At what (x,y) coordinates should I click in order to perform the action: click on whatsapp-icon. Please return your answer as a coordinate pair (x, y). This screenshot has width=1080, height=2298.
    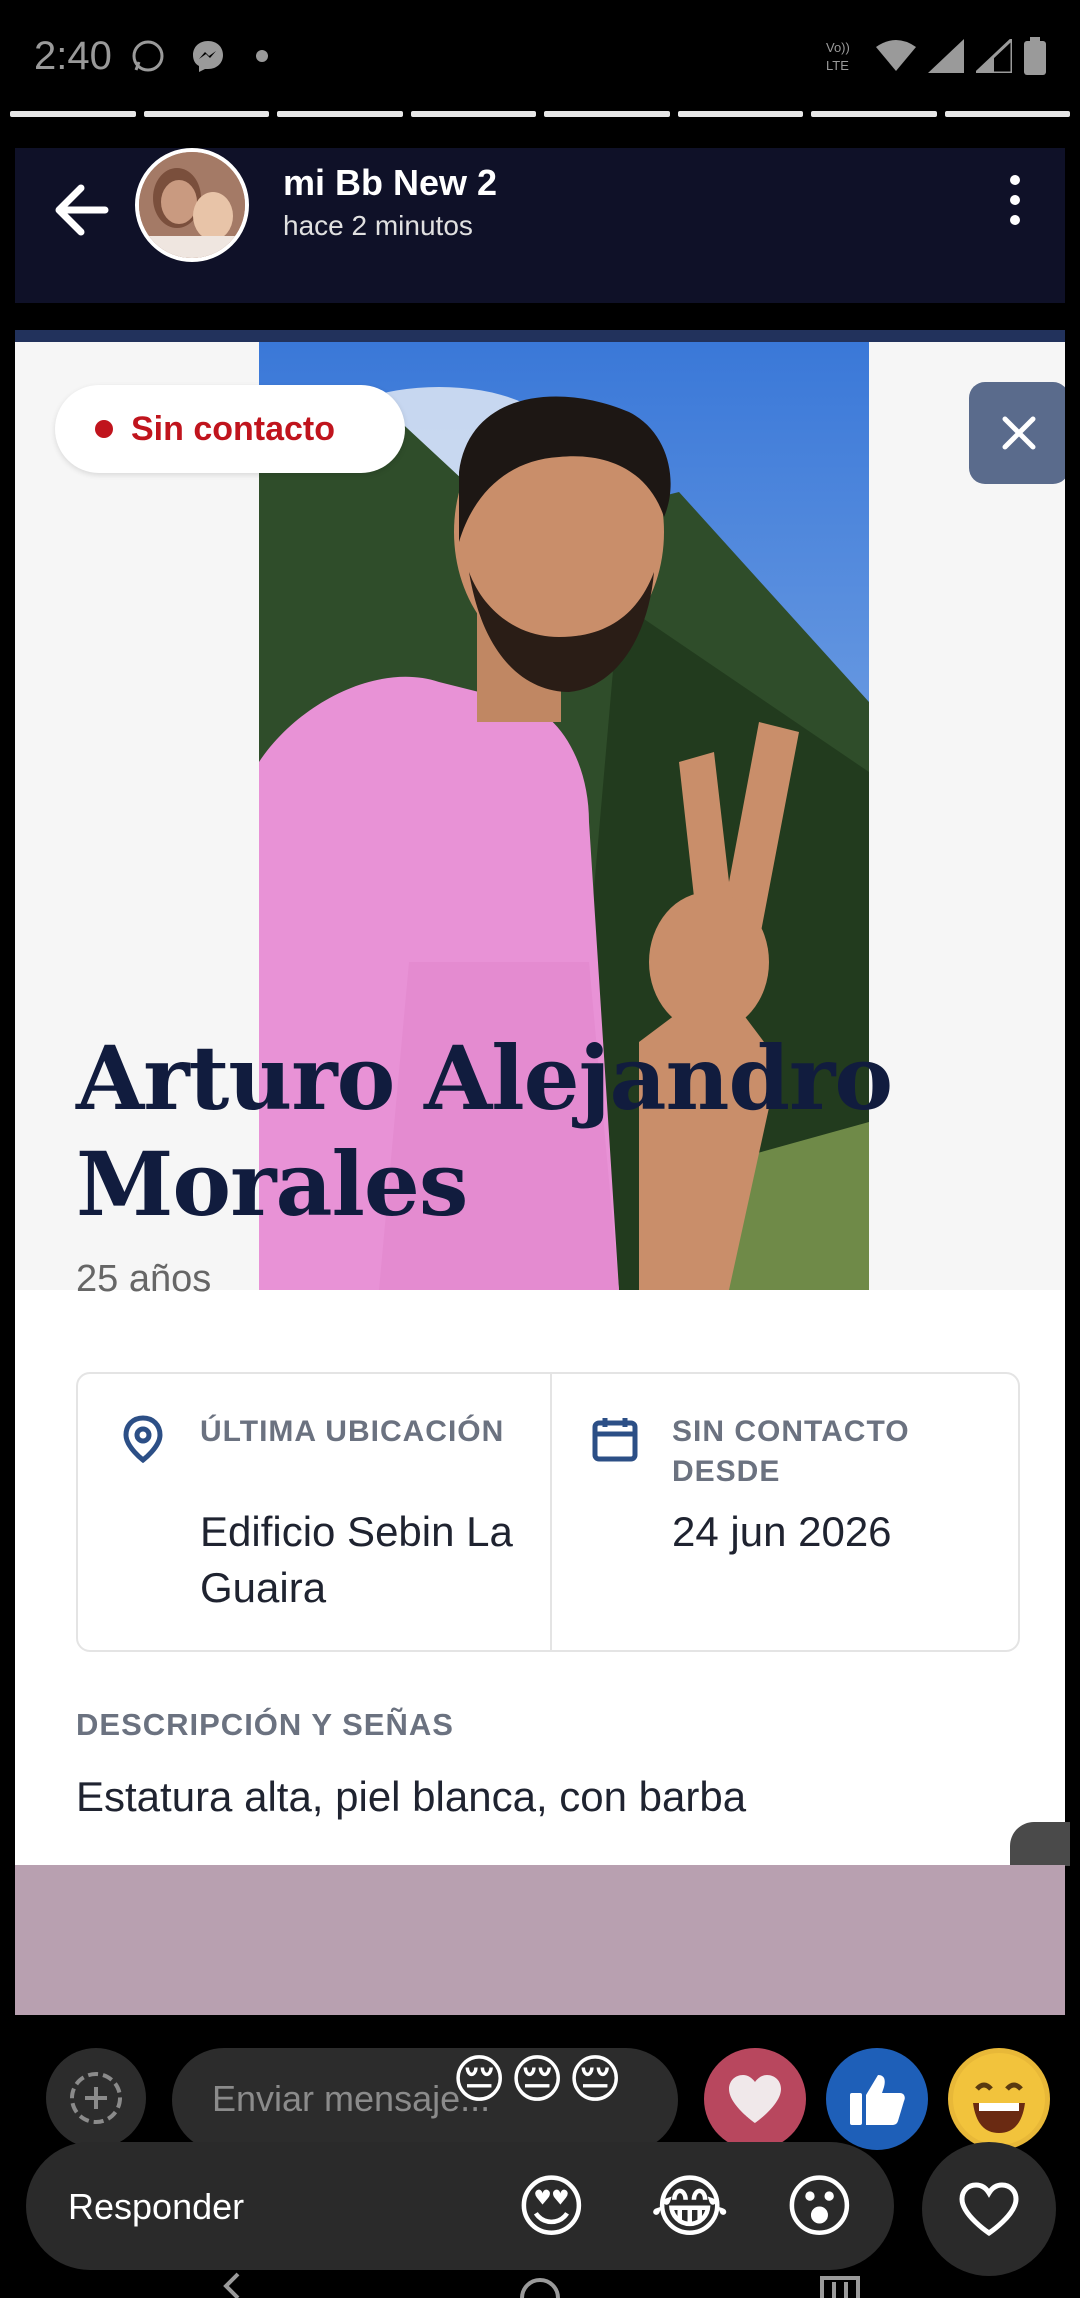
    Looking at the image, I should click on (148, 56).